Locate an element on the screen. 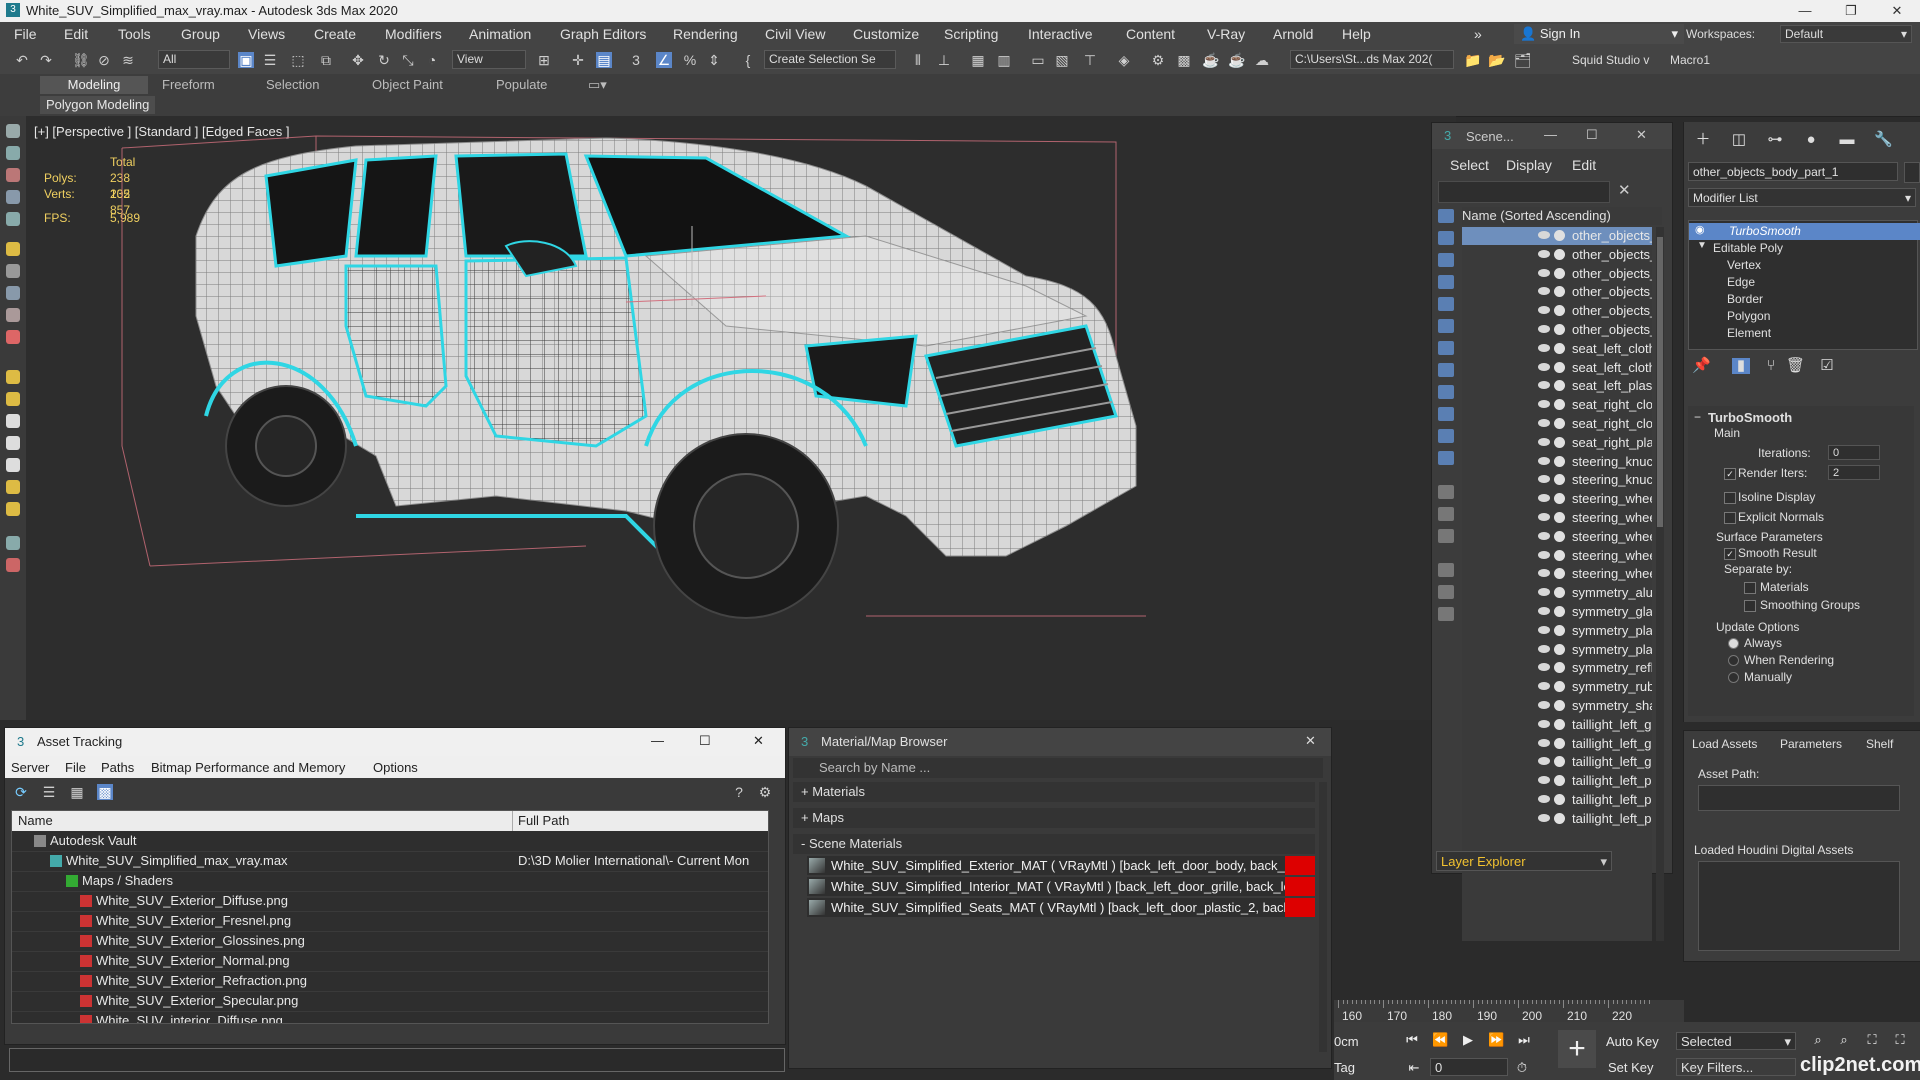 The width and height of the screenshot is (1920, 1080). tab-populate: Populate is located at coordinates (521, 85).